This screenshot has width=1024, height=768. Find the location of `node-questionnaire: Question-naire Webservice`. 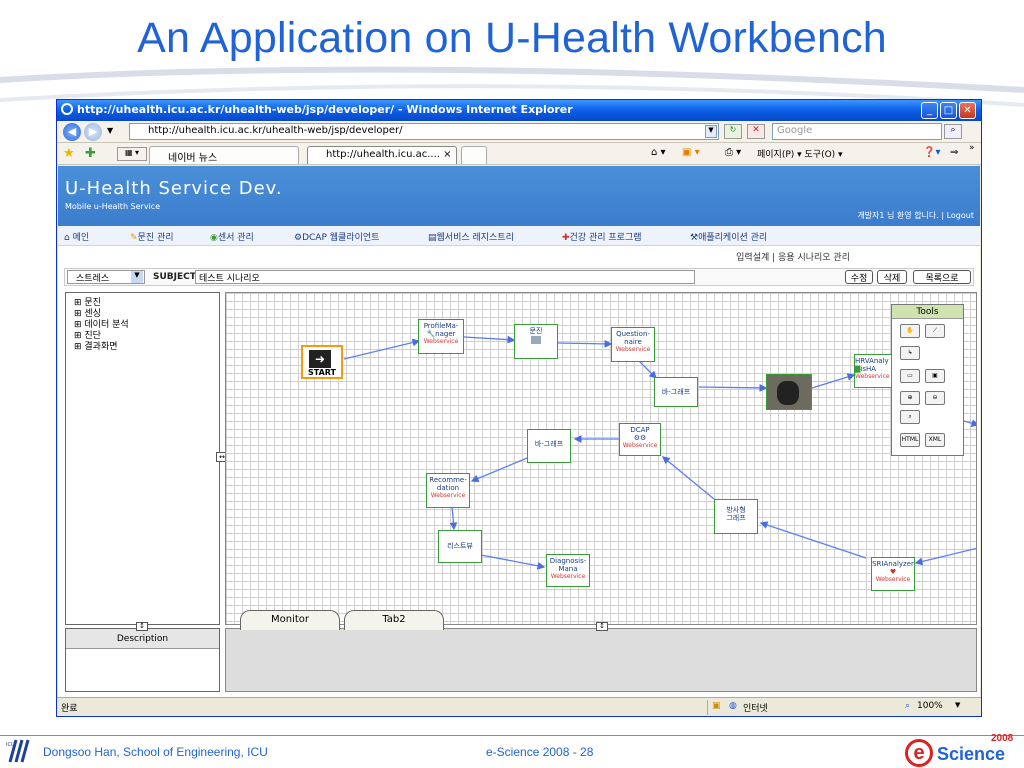

node-questionnaire: Question-naire Webservice is located at coordinates (633, 344).